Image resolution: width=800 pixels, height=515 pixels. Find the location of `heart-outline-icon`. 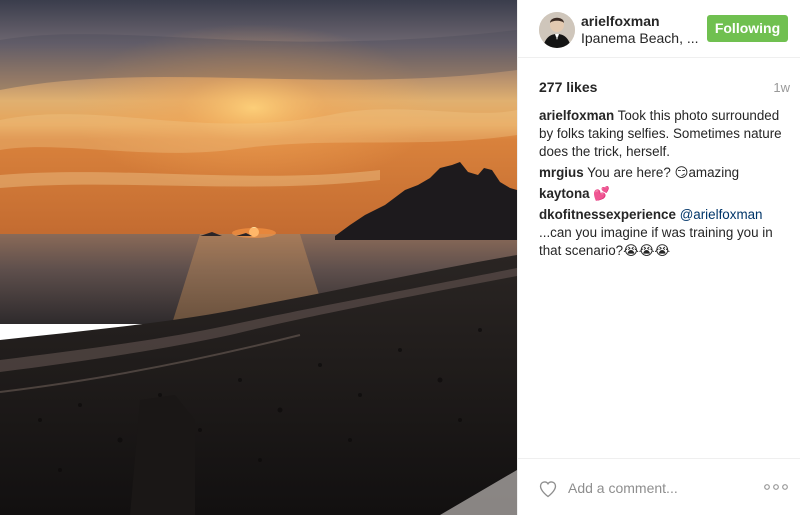

heart-outline-icon is located at coordinates (548, 489).